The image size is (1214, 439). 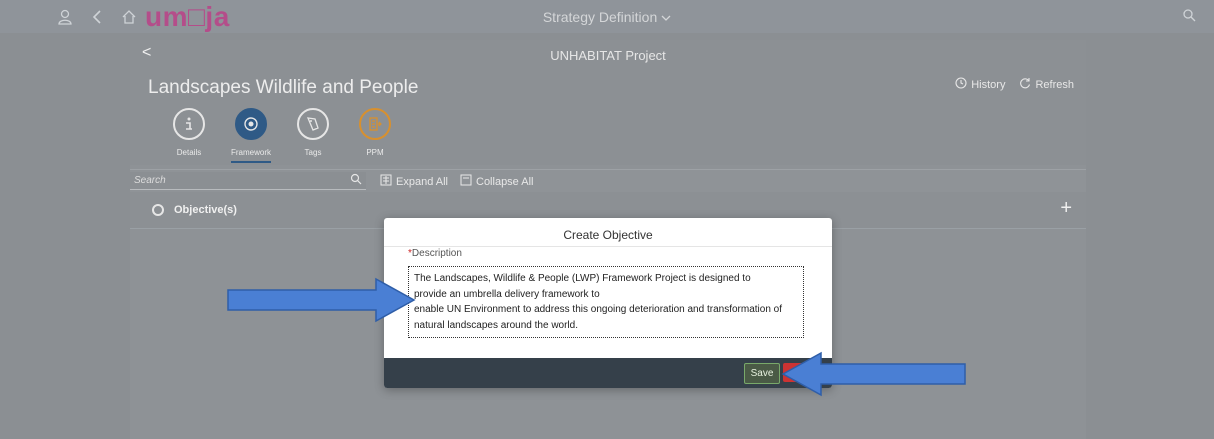 I want to click on shell-bar: um□ja Strategy Definition, so click(x=607, y=16).